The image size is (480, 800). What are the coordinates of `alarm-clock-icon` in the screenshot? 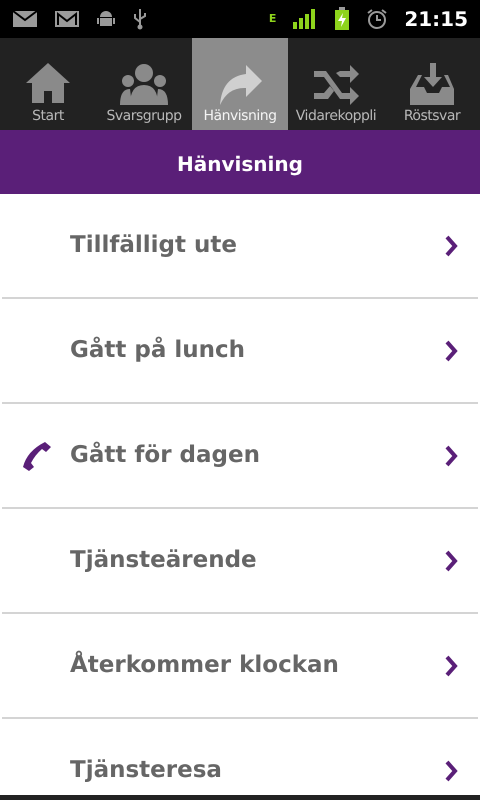 It's located at (377, 19).